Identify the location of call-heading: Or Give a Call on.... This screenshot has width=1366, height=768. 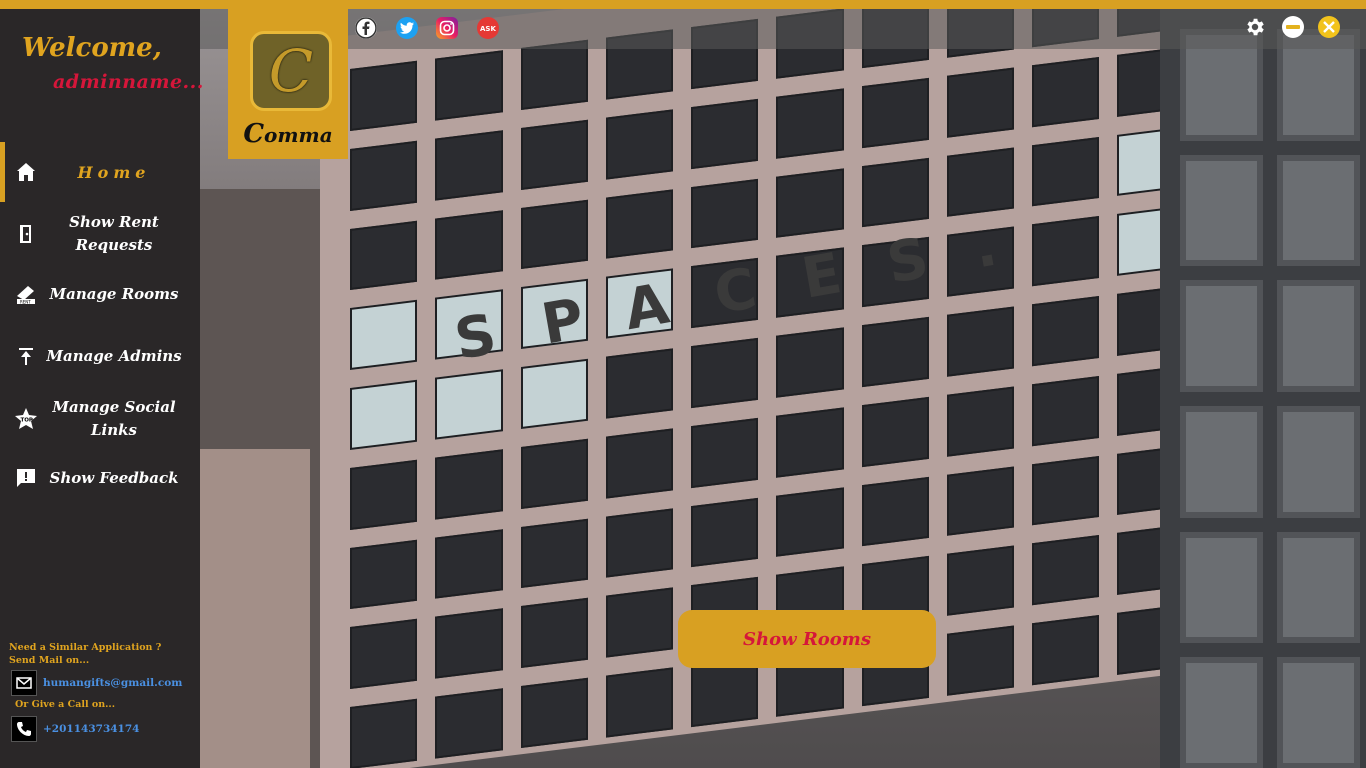
(65, 704).